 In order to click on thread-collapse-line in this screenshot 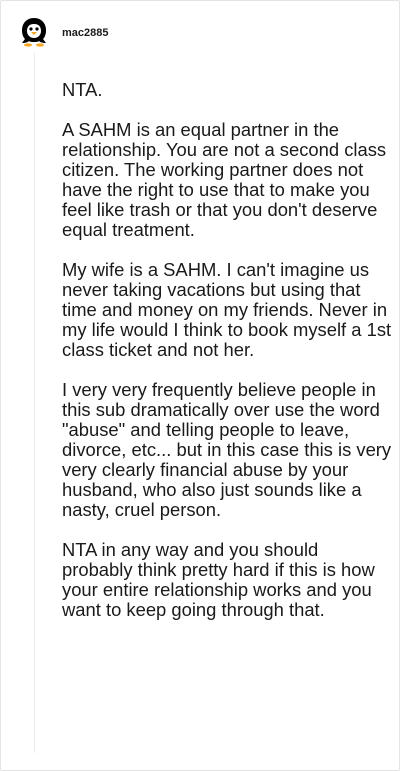, I will do `click(34, 403)`.